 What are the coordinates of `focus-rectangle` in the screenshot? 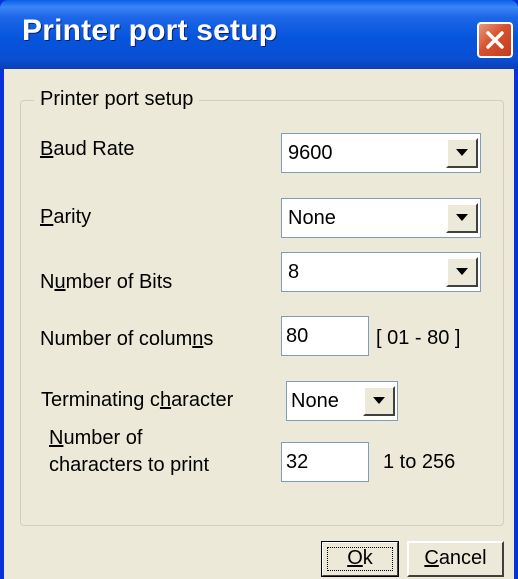 It's located at (360, 559).